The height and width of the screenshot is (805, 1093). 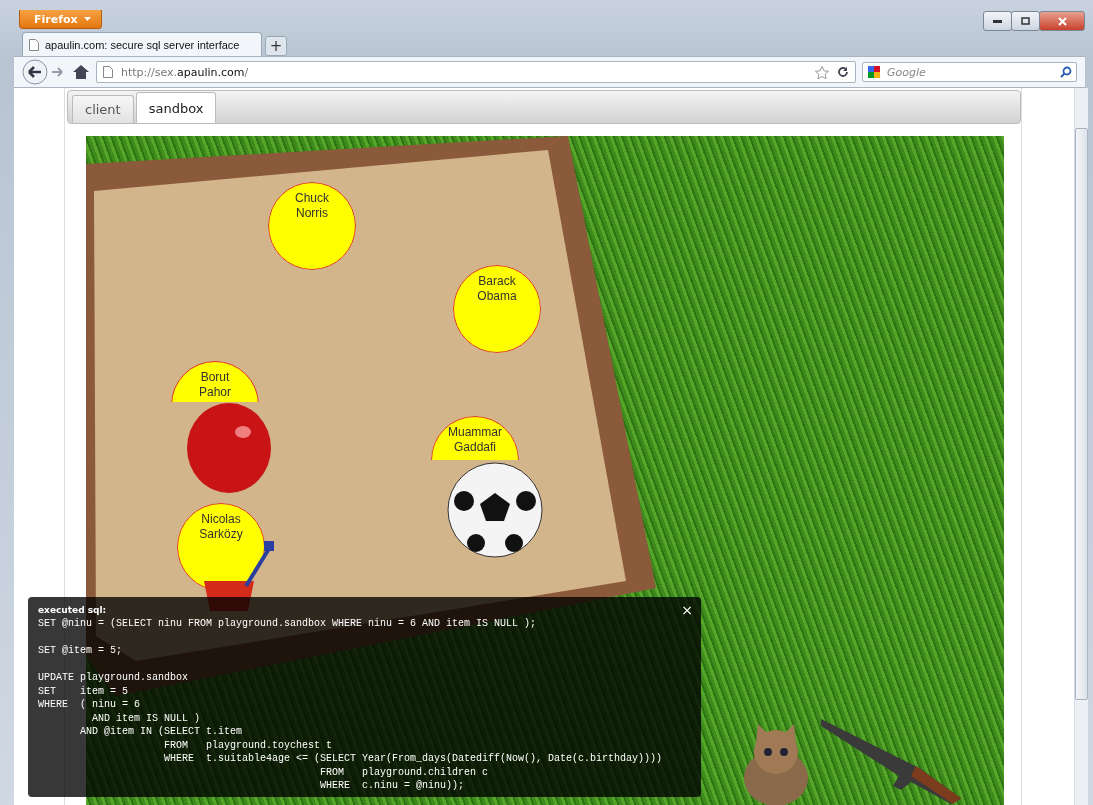 I want to click on reload-icon, so click(x=843, y=72).